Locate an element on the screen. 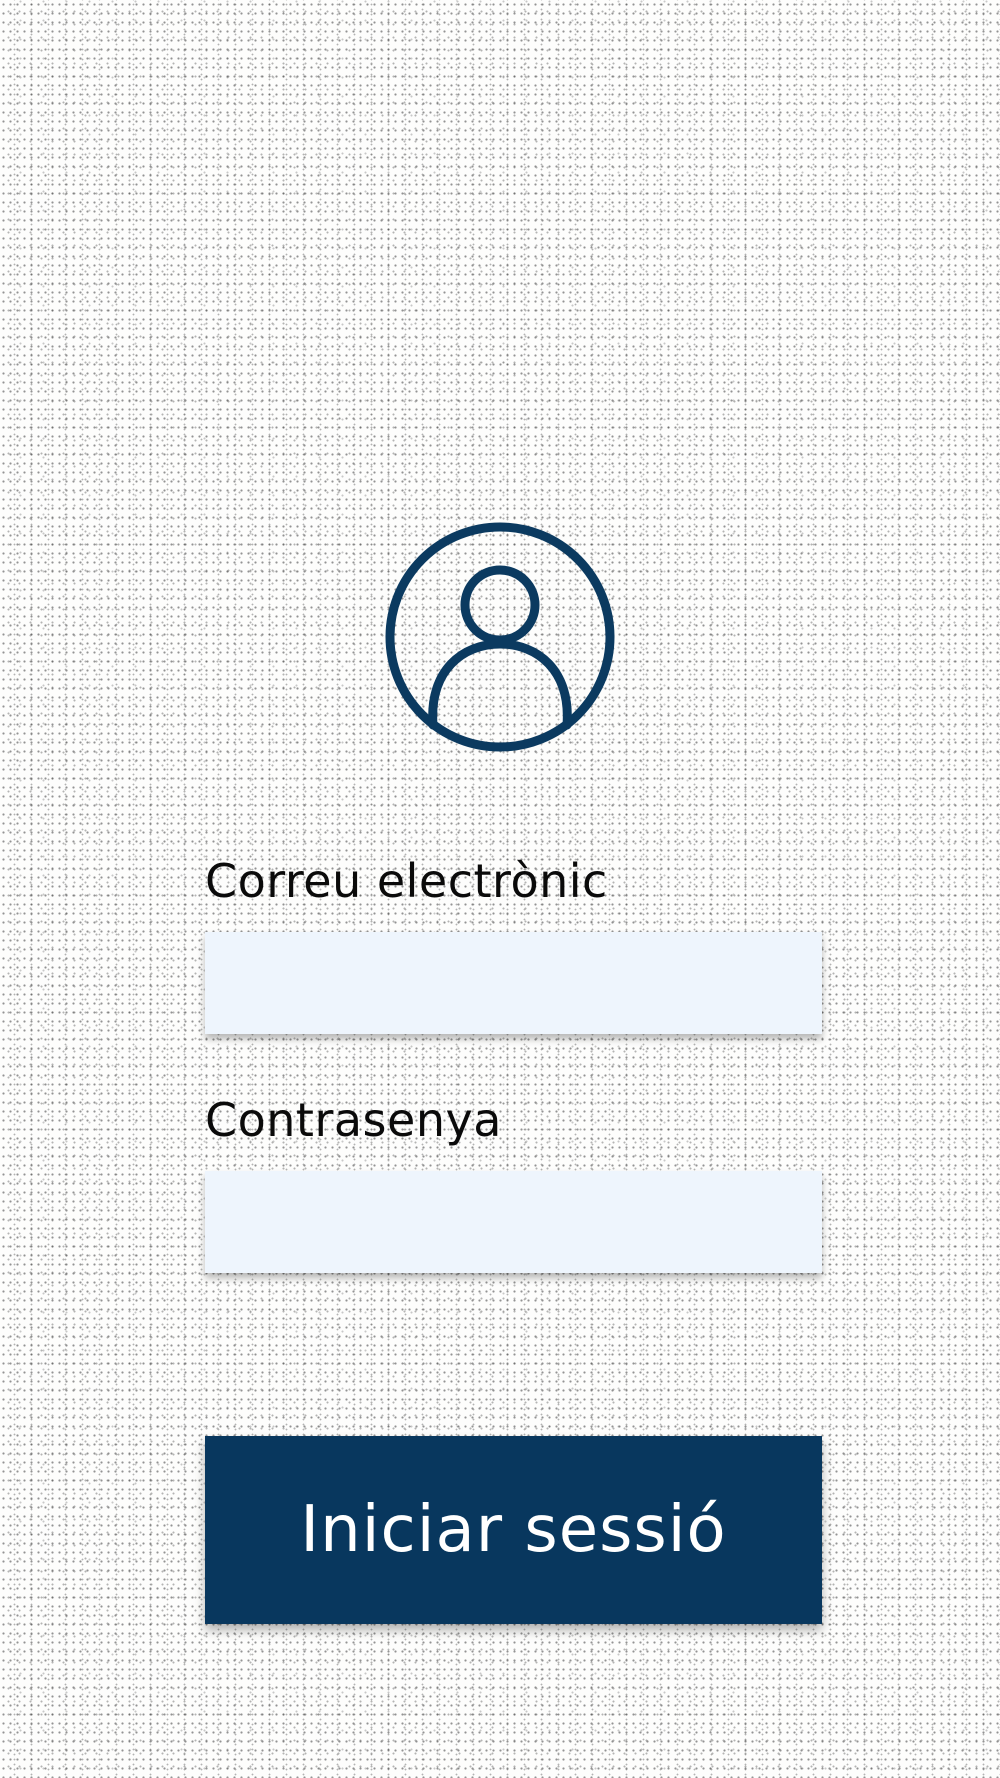 The height and width of the screenshot is (1778, 1000). user-avatar-icon is located at coordinates (500, 637).